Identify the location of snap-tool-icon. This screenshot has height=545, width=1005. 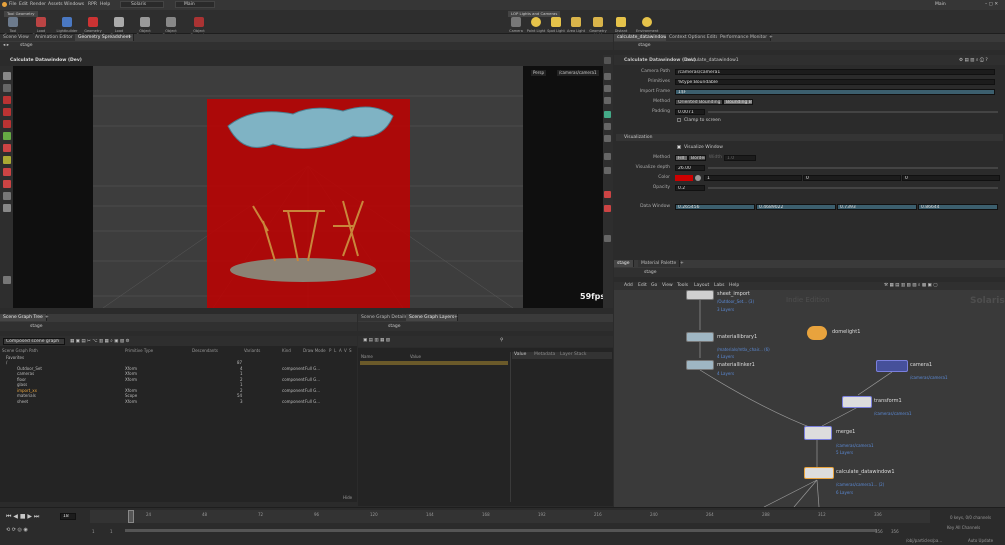
(7, 184).